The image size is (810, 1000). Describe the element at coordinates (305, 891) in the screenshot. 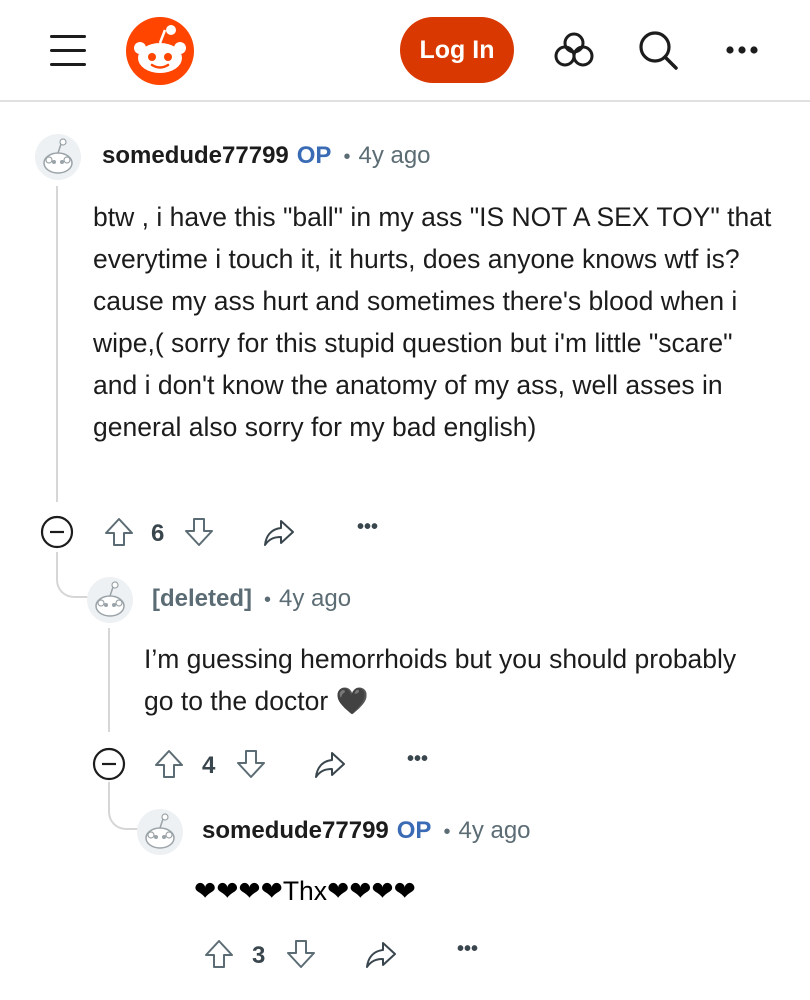

I see `comment-body: ❤❤❤❤Thx❤❤❤❤` at that location.